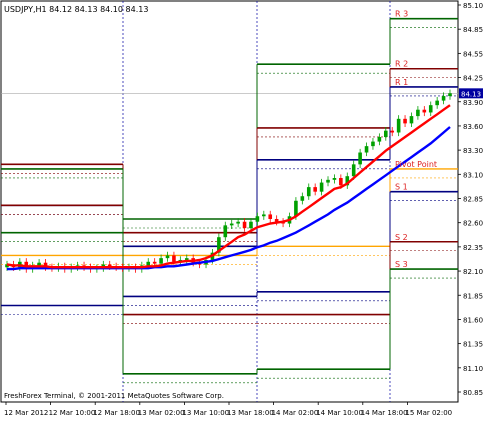 The height and width of the screenshot is (424, 490). I want to click on symbol-header: USDJPY,H1 84.12 84.13 84.10 84.13, so click(76, 9).